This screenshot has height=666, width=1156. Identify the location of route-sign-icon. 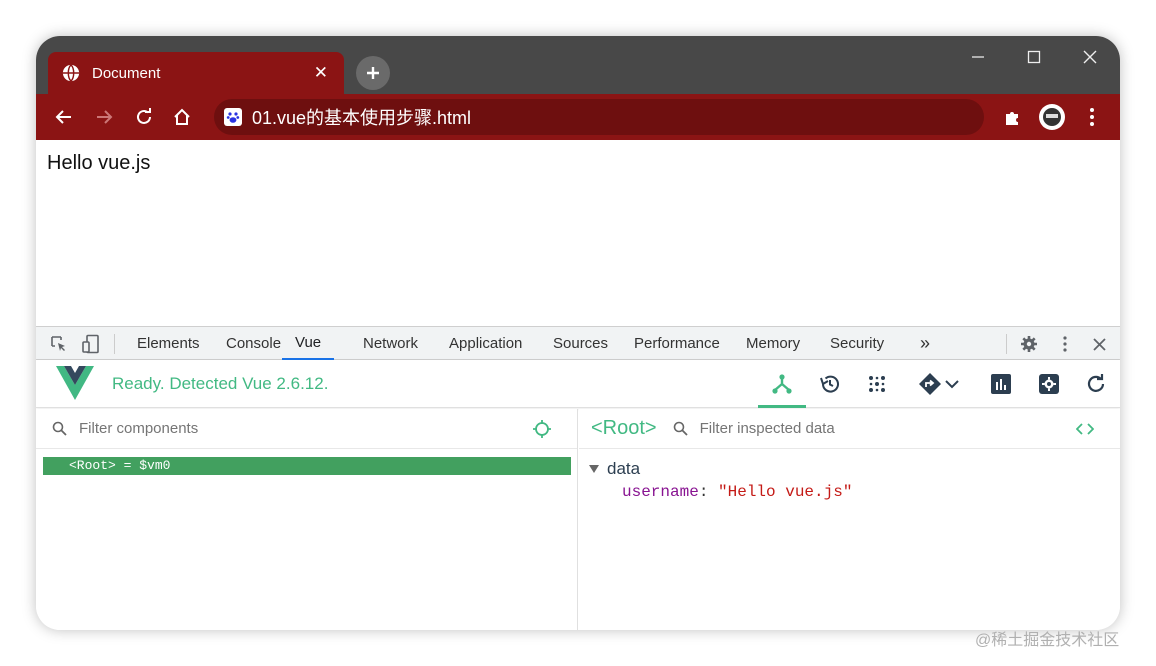
(930, 384).